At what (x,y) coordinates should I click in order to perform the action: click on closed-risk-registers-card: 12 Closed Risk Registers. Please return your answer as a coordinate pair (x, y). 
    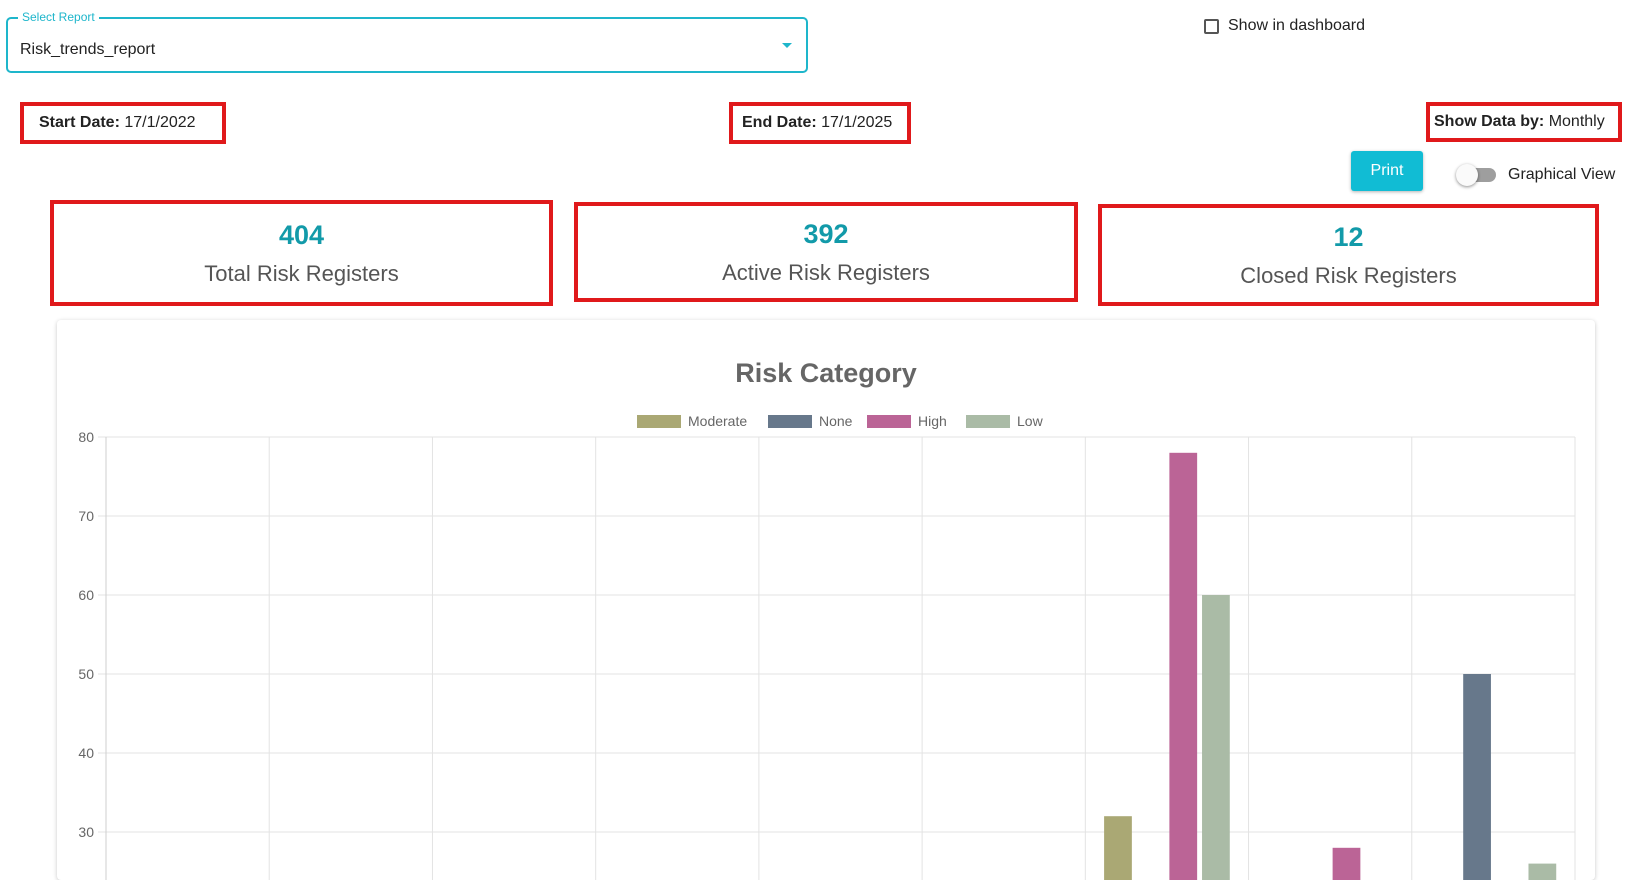
    Looking at the image, I should click on (1348, 255).